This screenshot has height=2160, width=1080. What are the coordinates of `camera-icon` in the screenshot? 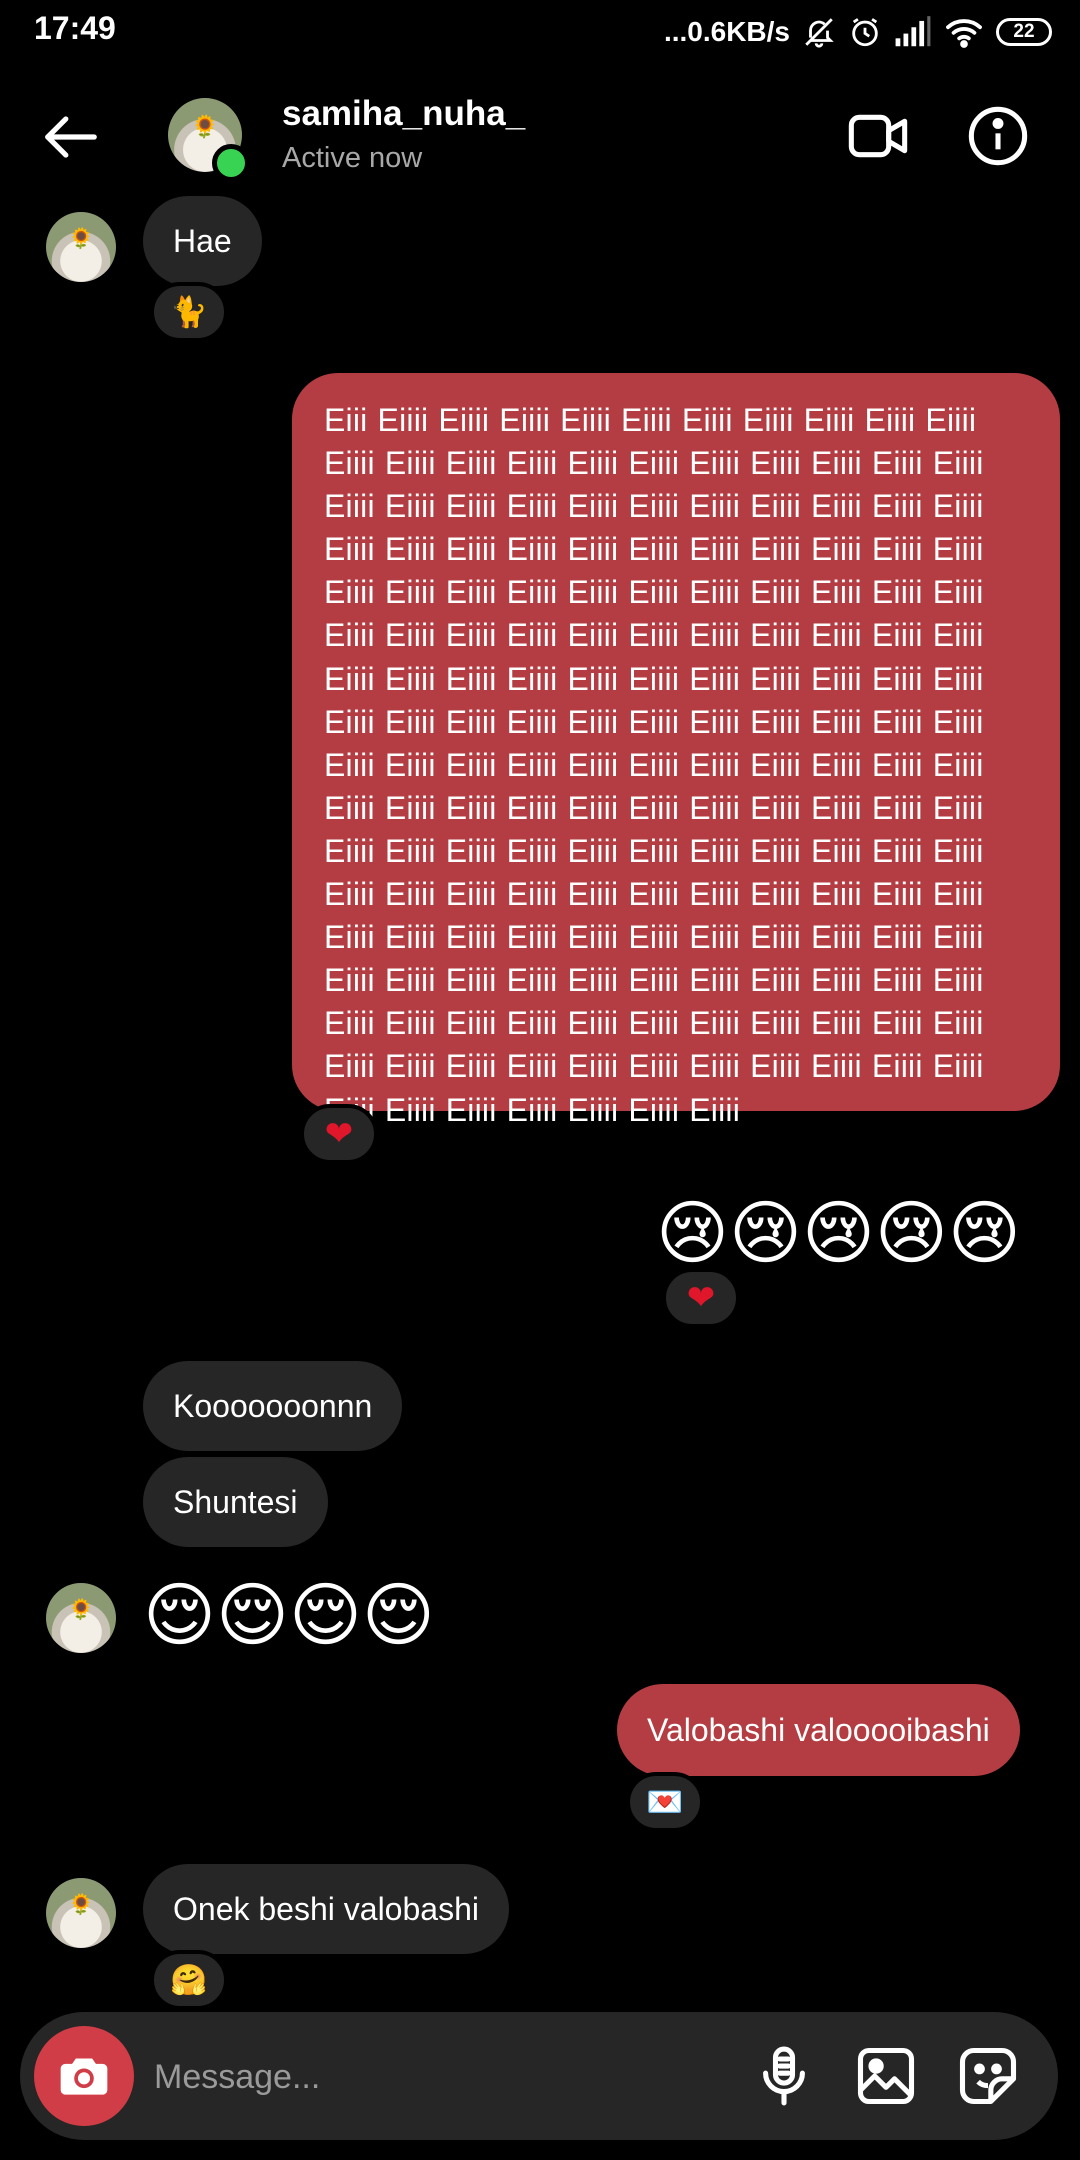 It's located at (84, 2076).